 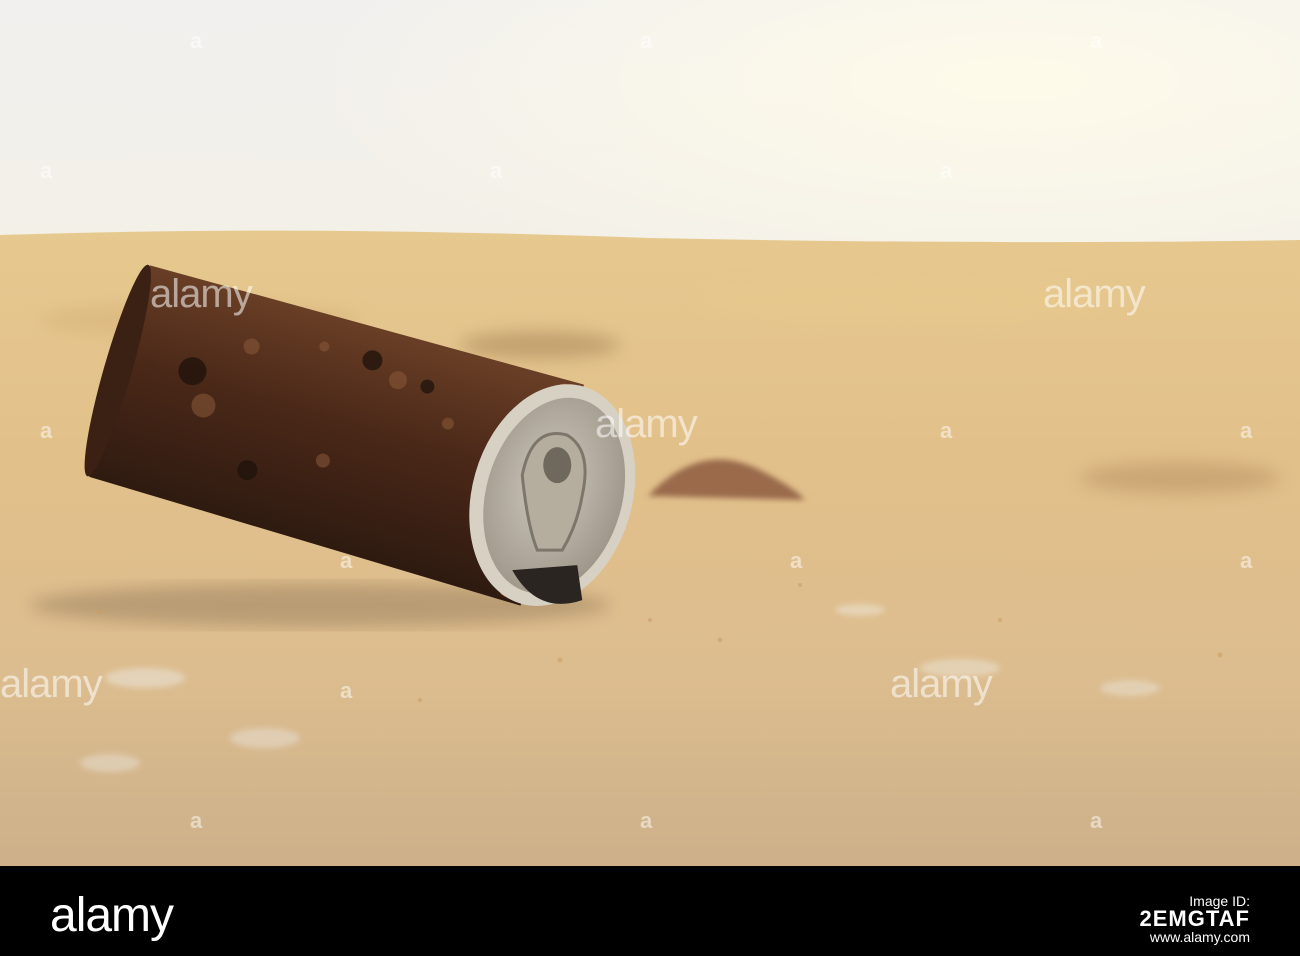 I want to click on image-id-value: 2EMGTAF, so click(x=1194, y=918).